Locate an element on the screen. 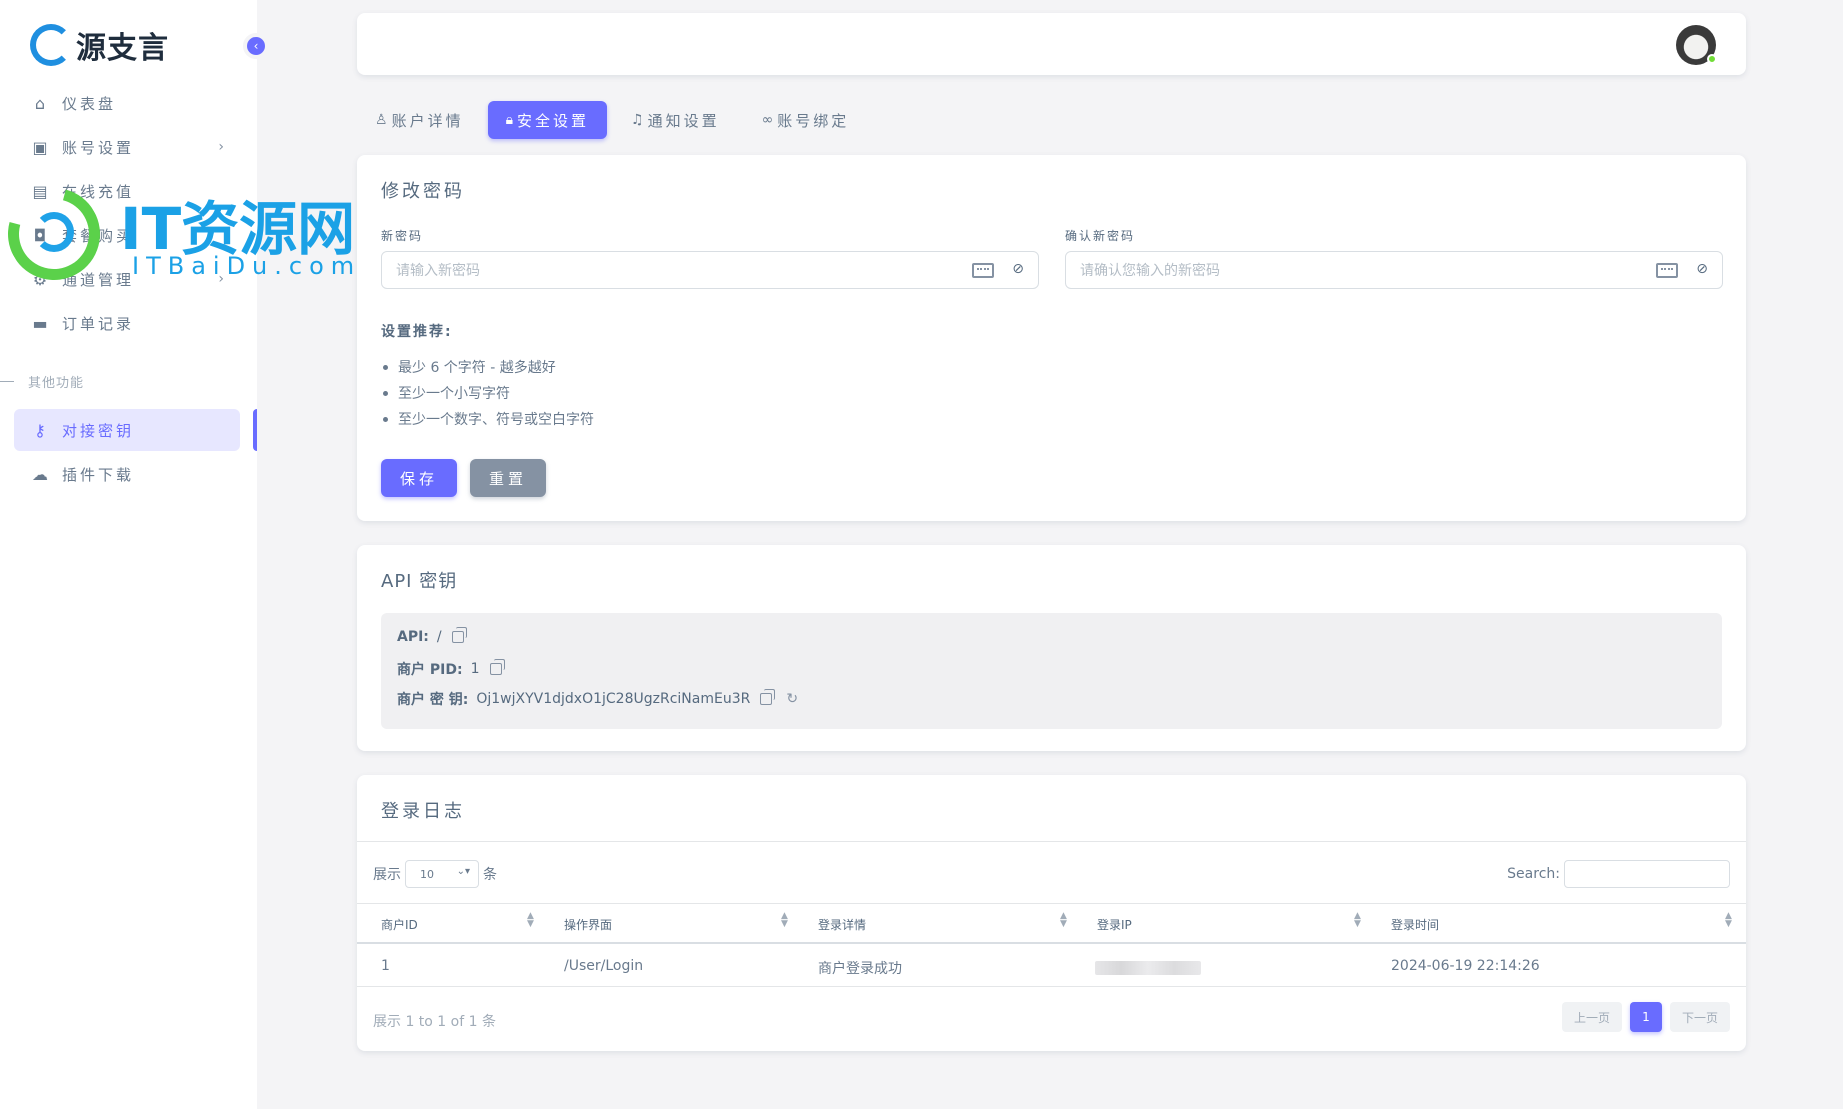  sidebar-item-label: 账号设置 is located at coordinates (98, 147).